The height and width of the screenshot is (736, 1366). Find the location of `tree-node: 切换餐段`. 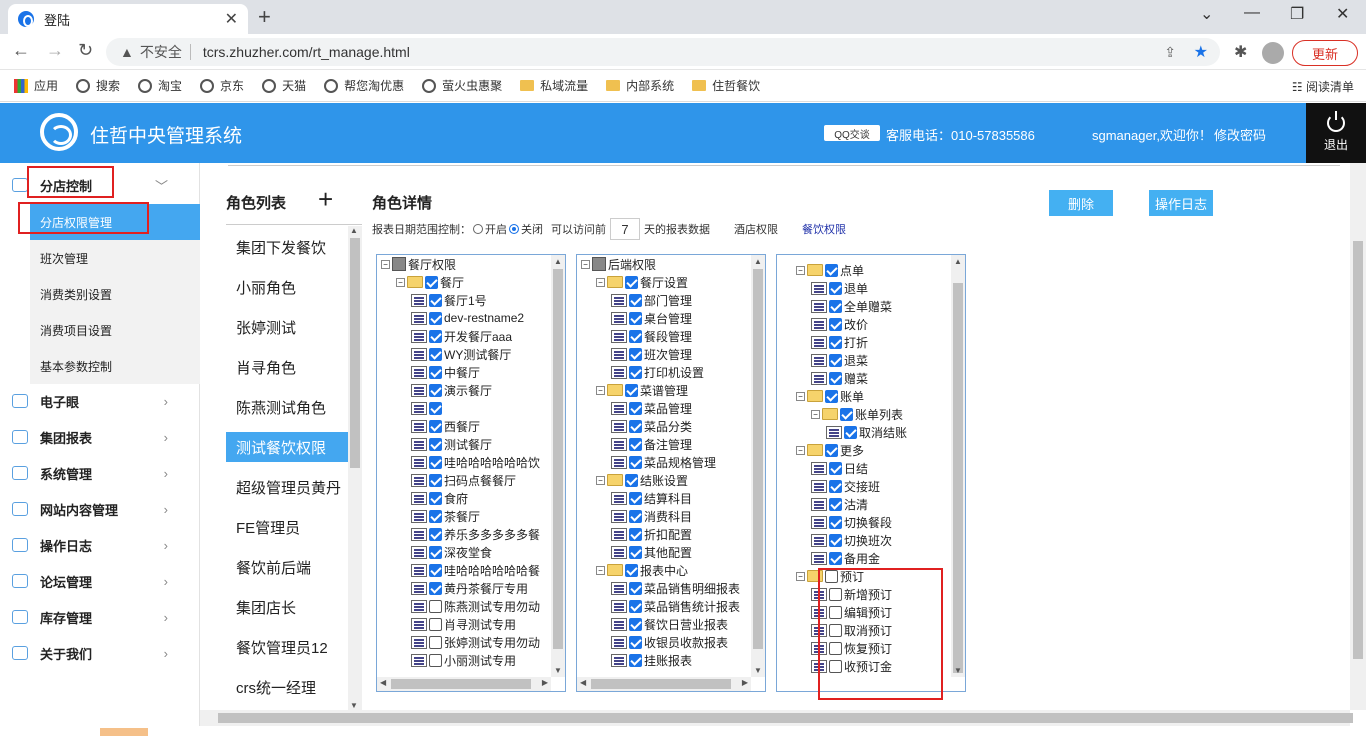

tree-node: 切换餐段 is located at coordinates (851, 522).